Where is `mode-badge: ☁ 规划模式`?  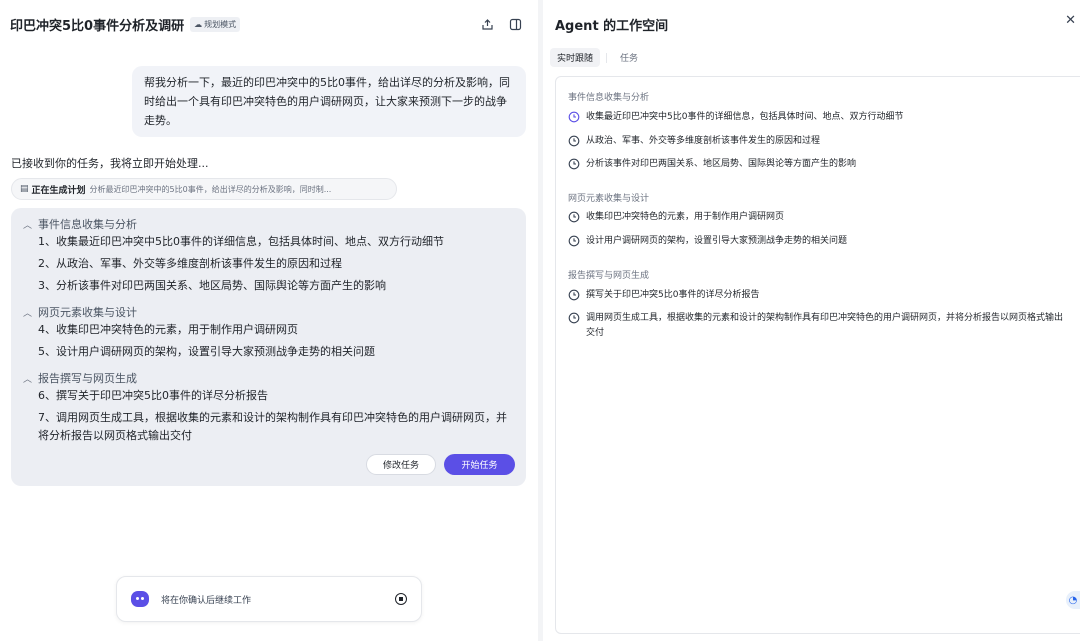
mode-badge: ☁ 规划模式 is located at coordinates (215, 24).